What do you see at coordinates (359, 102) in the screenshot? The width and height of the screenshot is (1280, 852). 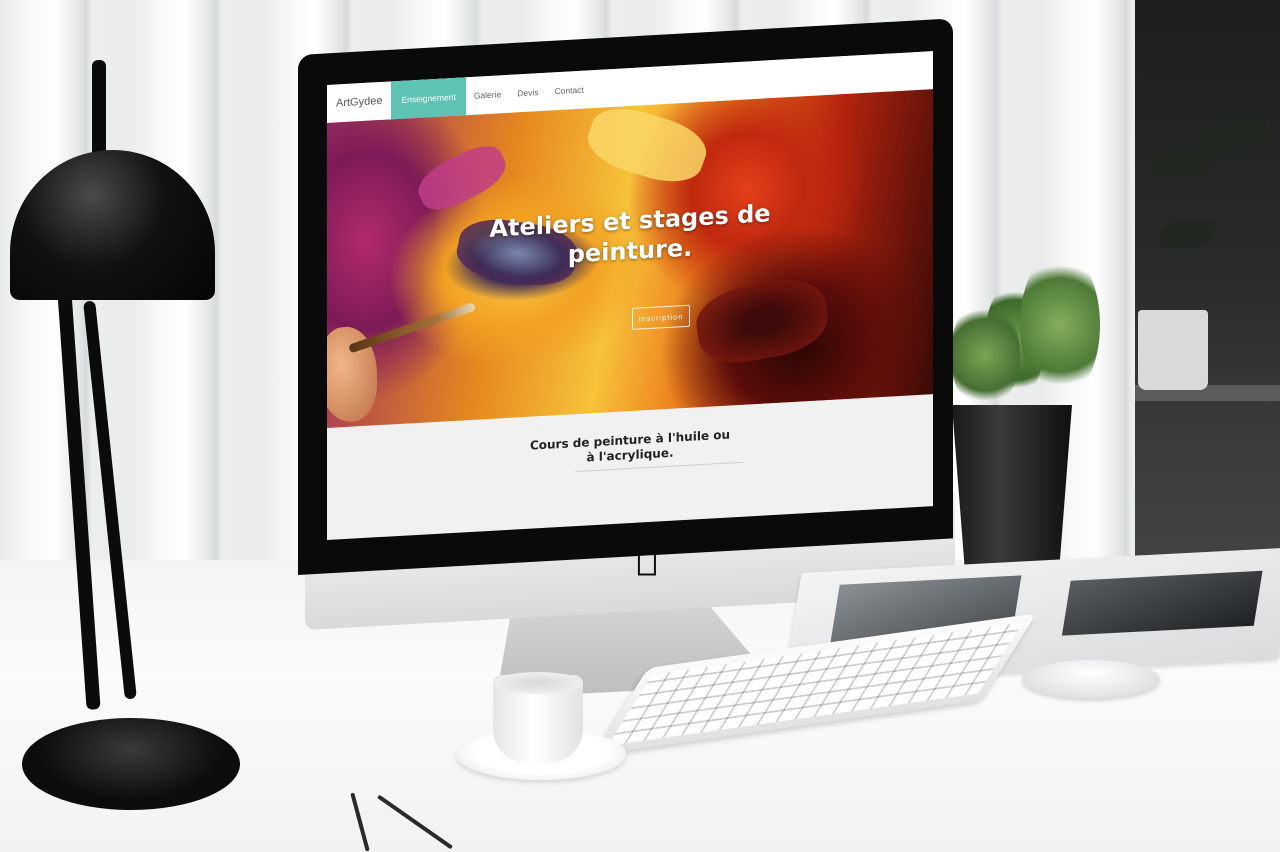 I see `site-brand: ArtGydee` at bounding box center [359, 102].